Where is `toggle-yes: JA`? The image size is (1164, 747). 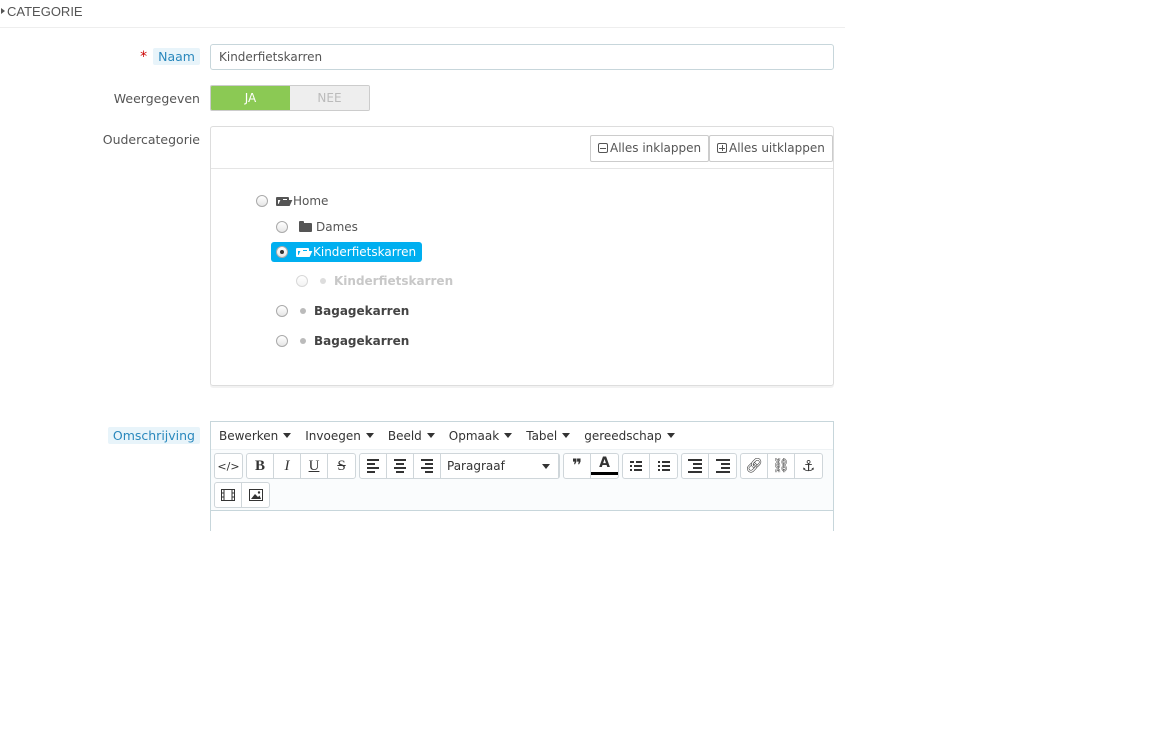 toggle-yes: JA is located at coordinates (250, 98).